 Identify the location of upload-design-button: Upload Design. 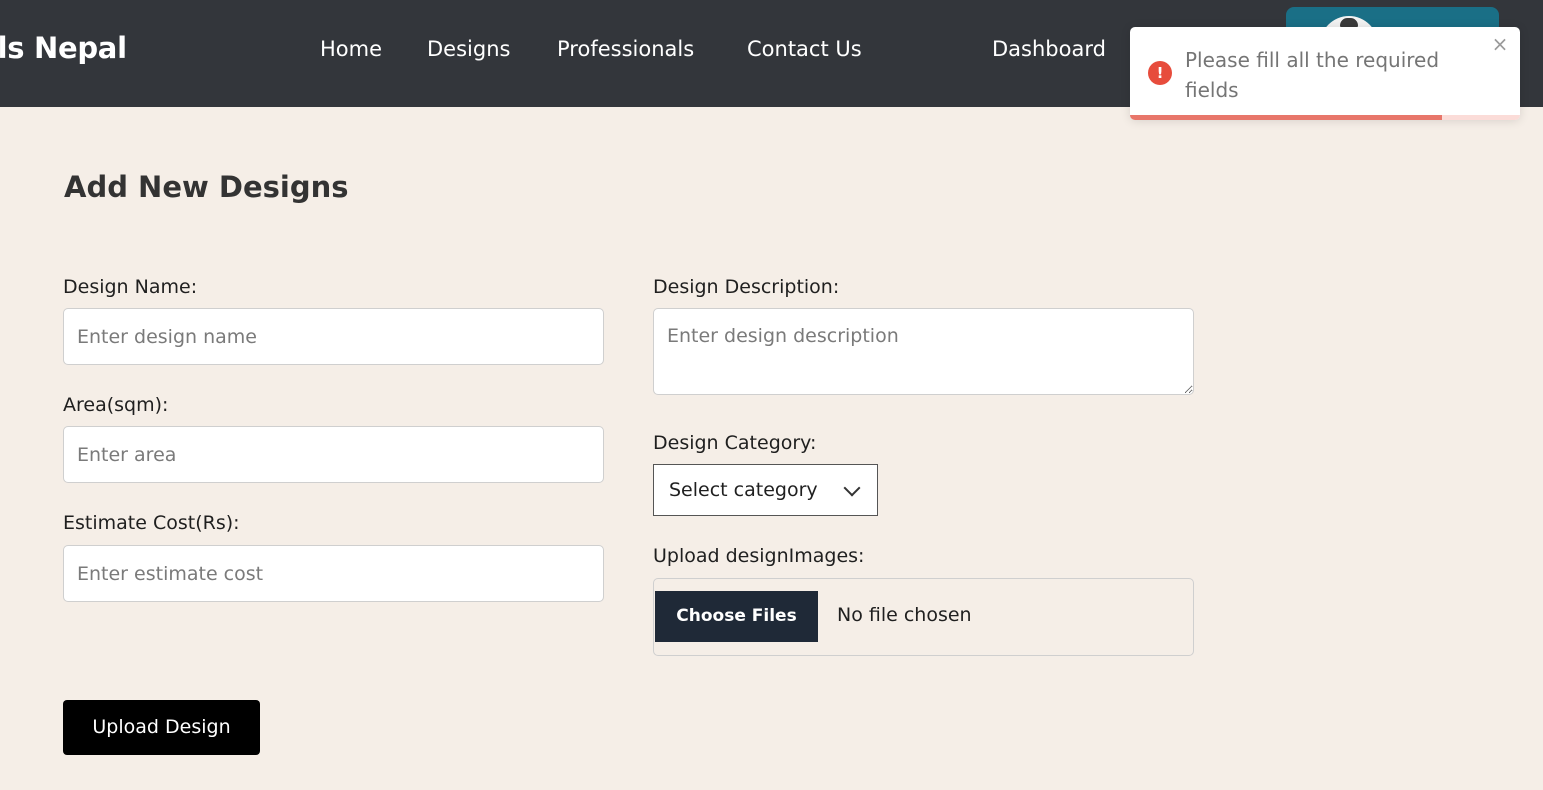
(161, 727).